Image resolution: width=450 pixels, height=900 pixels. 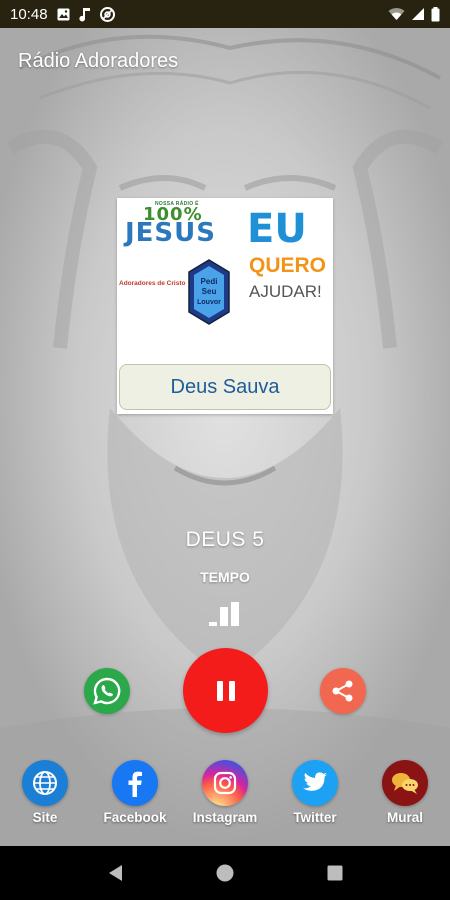 What do you see at coordinates (225, 817) in the screenshot?
I see `social-label-instagram: Instagram` at bounding box center [225, 817].